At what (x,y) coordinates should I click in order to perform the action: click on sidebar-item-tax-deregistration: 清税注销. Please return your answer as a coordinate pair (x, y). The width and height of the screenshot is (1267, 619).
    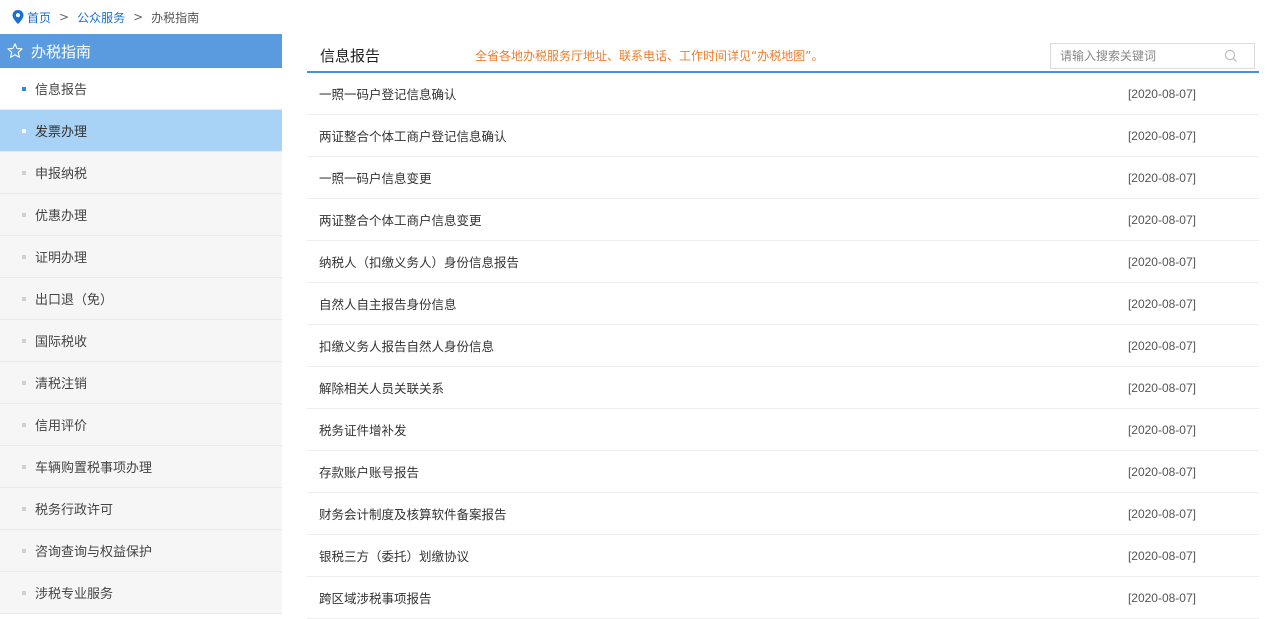
    Looking at the image, I should click on (141, 383).